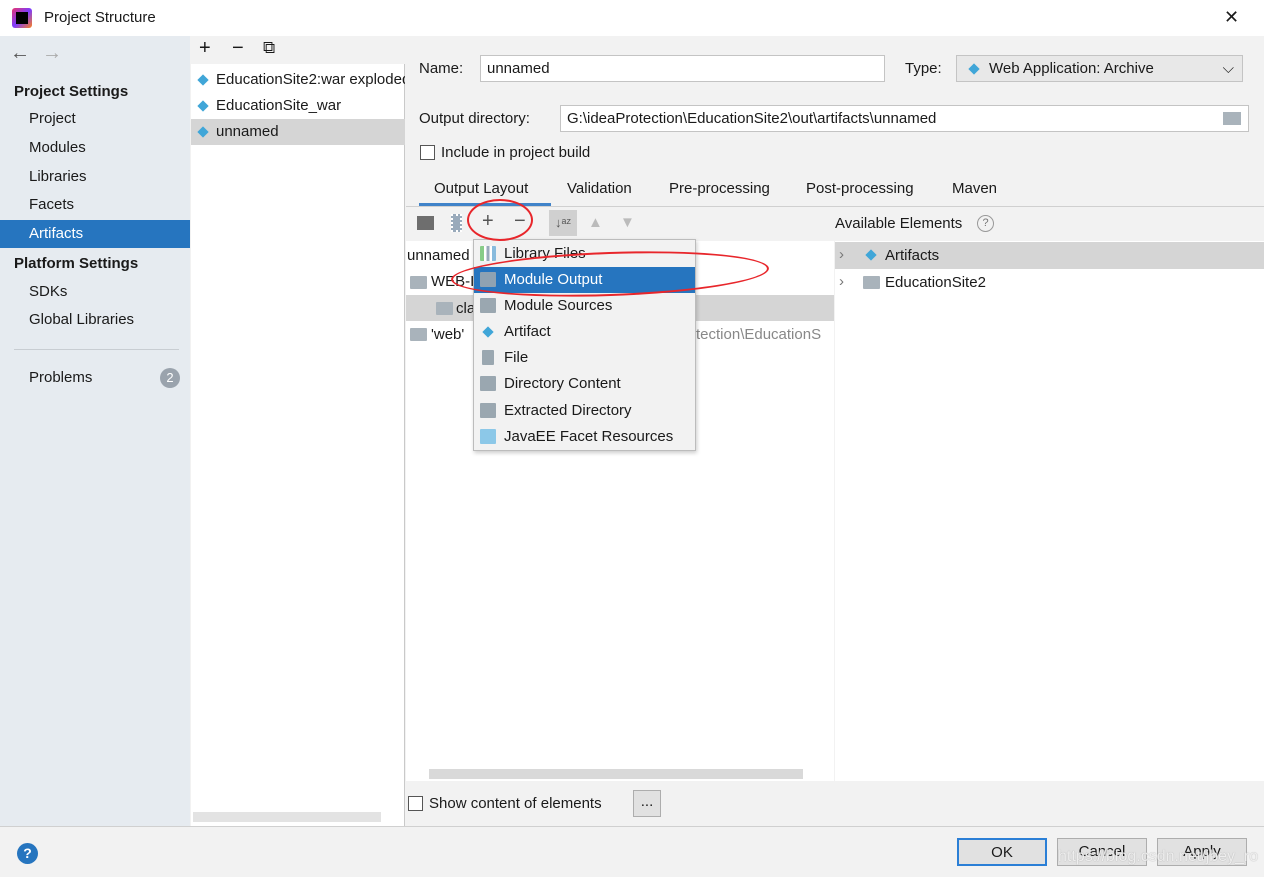 The width and height of the screenshot is (1264, 877). What do you see at coordinates (1231, 17) in the screenshot?
I see `close-icon: ✕` at bounding box center [1231, 17].